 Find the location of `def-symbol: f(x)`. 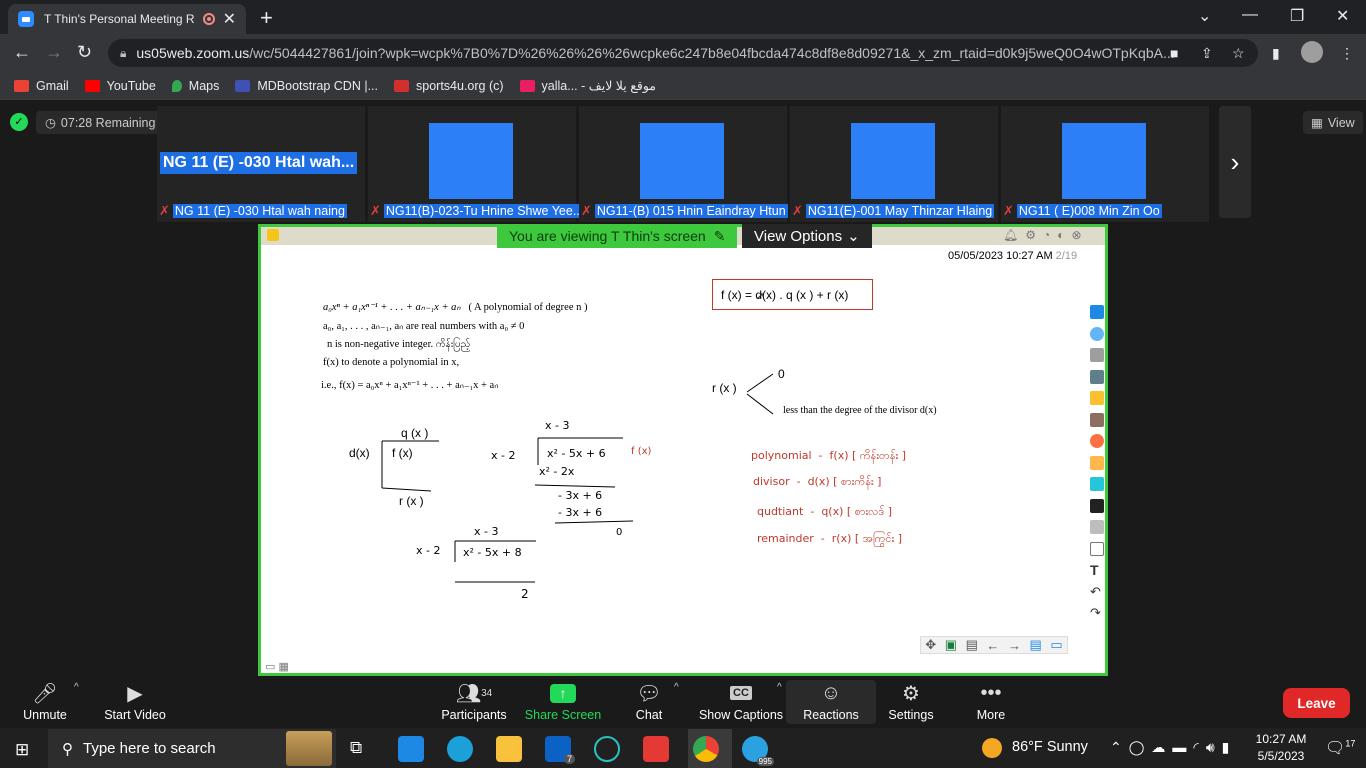

def-symbol: f(x) is located at coordinates (839, 455).